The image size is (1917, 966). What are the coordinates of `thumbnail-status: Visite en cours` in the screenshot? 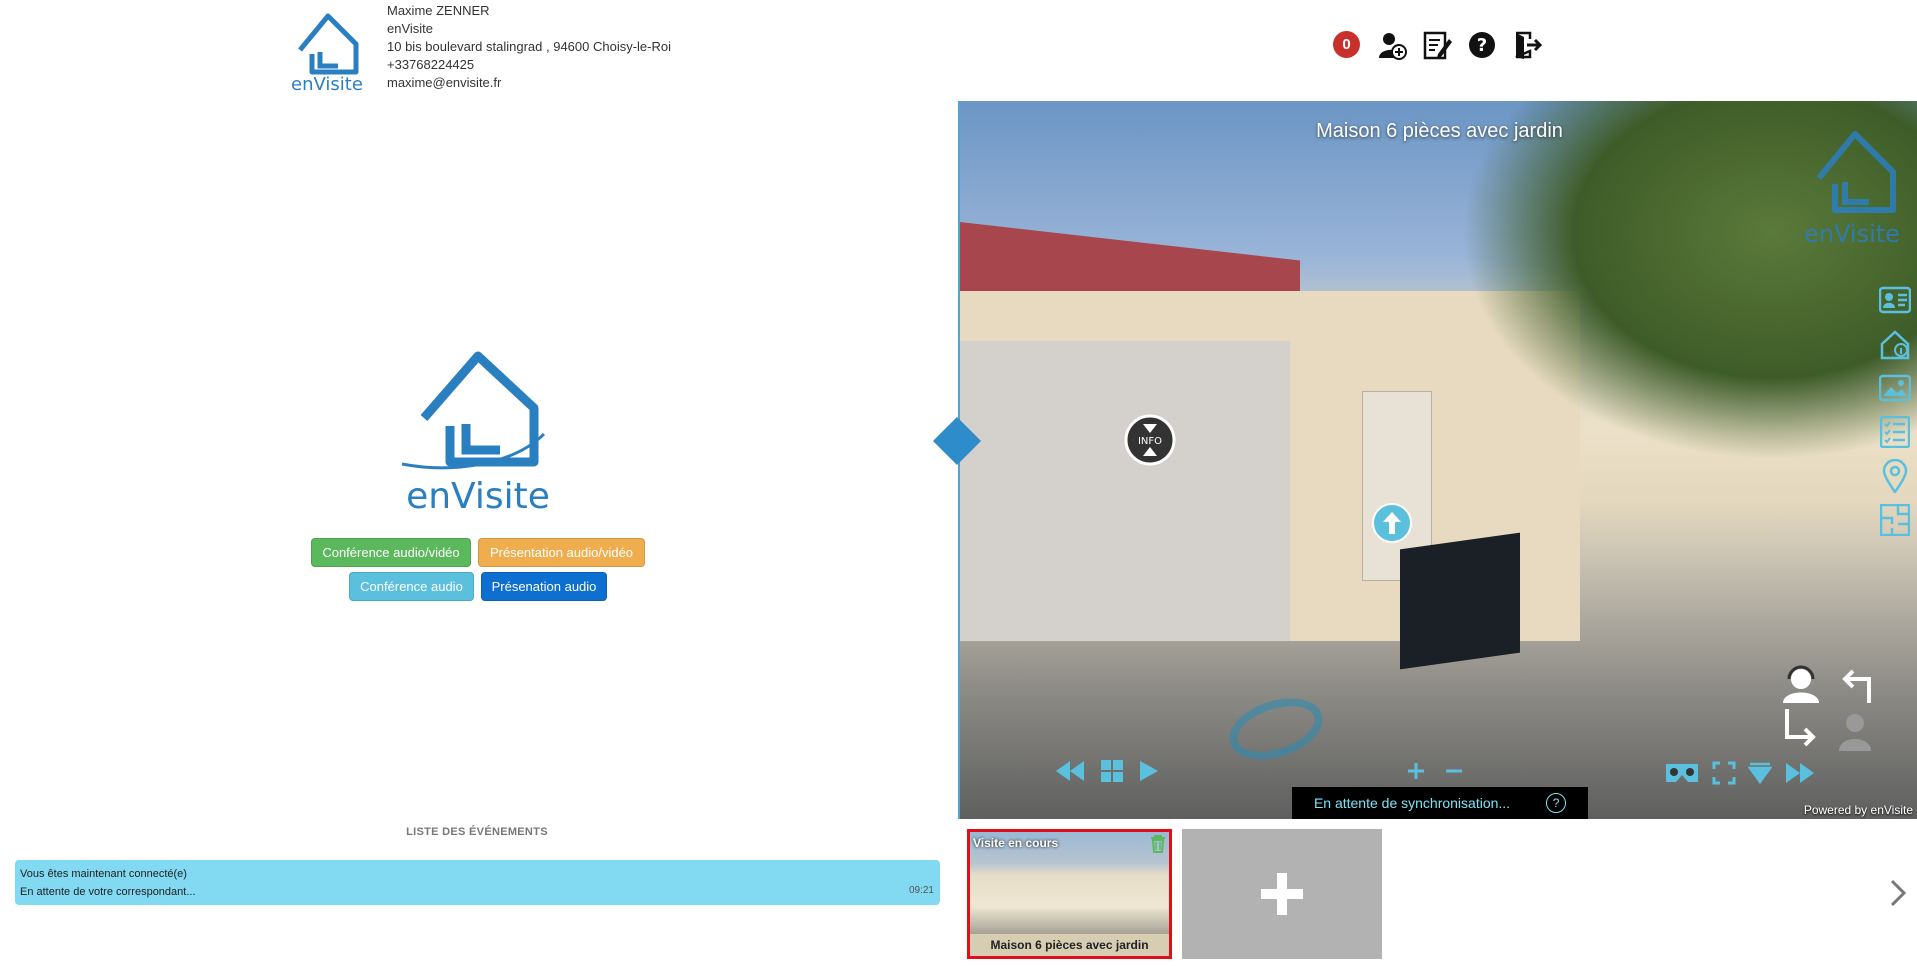 It's located at (1016, 843).